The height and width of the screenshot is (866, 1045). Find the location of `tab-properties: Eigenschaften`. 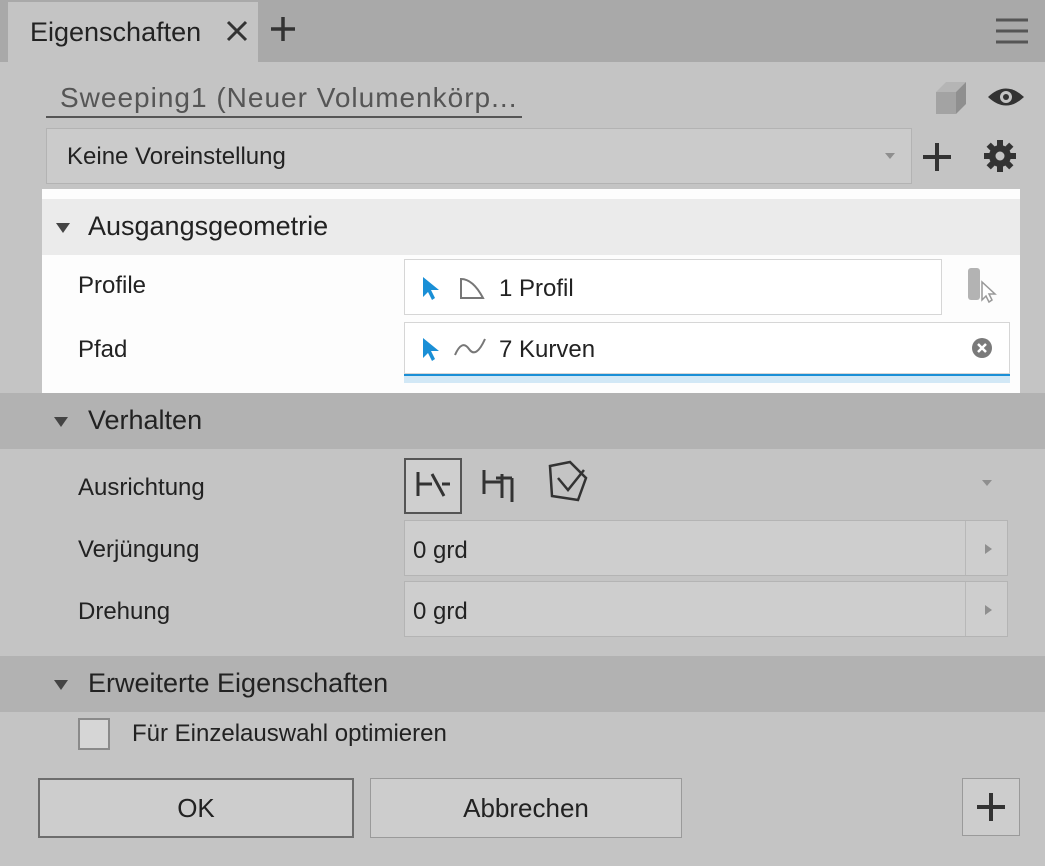

tab-properties: Eigenschaften is located at coordinates (133, 32).